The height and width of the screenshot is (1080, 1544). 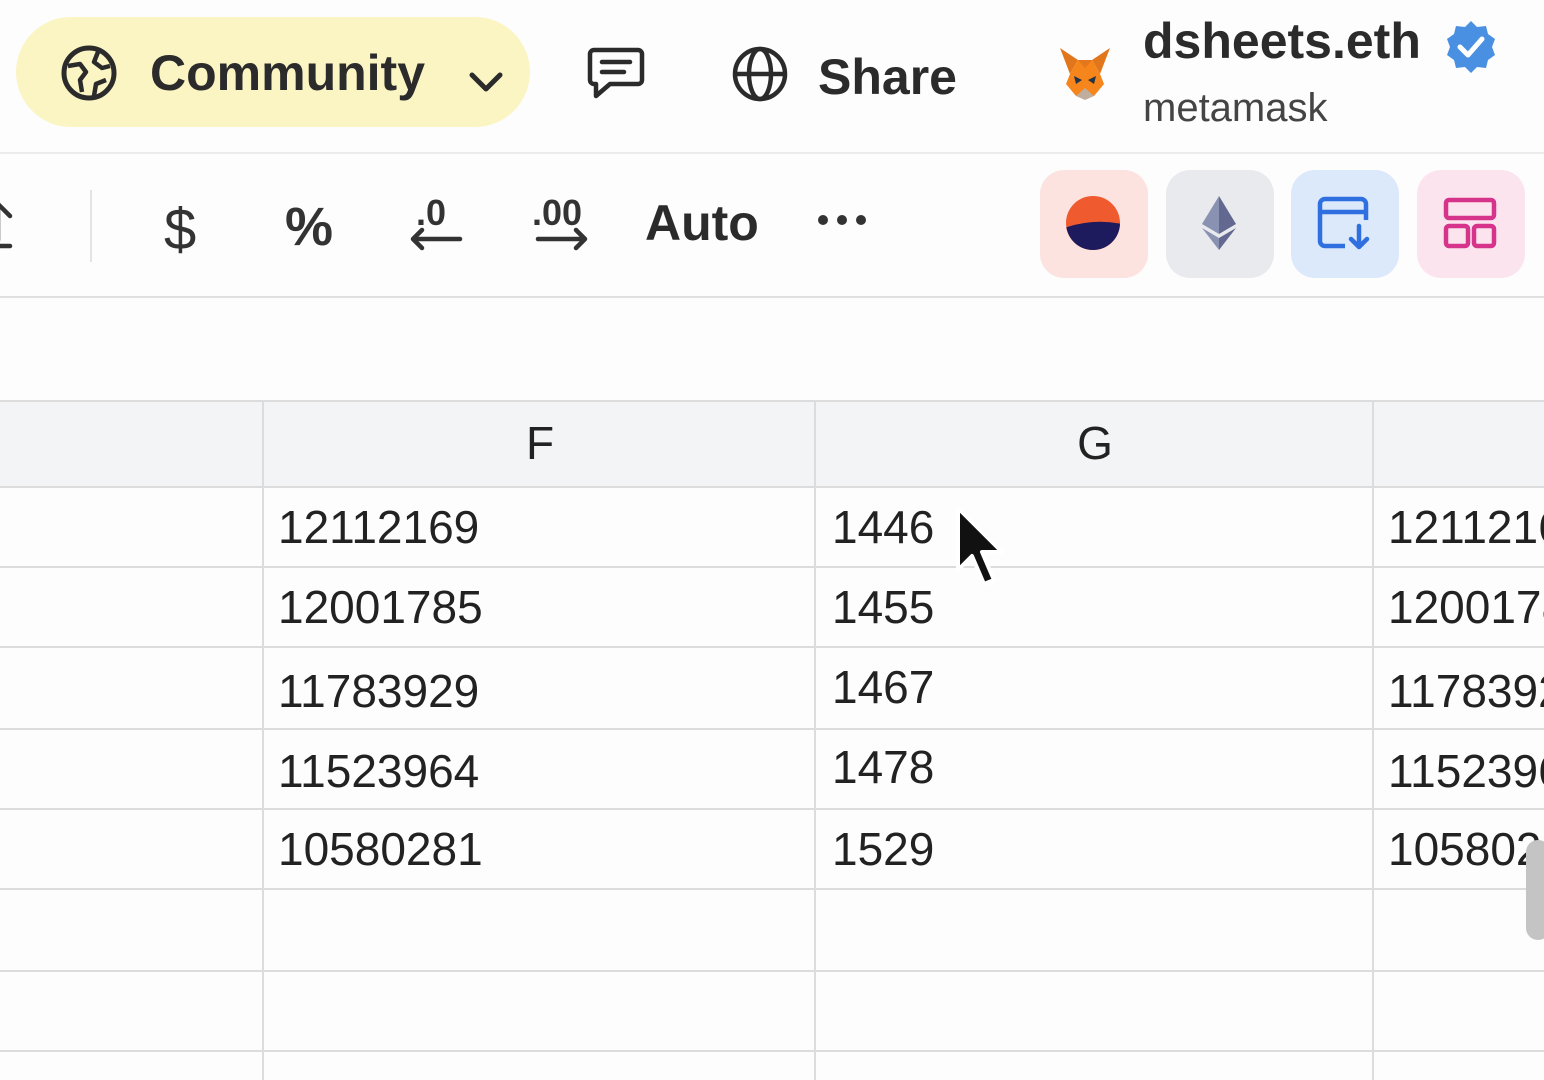 What do you see at coordinates (180, 229) in the screenshot?
I see `currency-format-button: $` at bounding box center [180, 229].